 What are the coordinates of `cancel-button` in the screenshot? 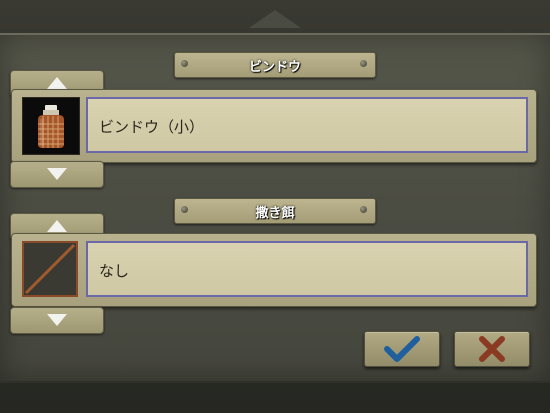 It's located at (492, 349).